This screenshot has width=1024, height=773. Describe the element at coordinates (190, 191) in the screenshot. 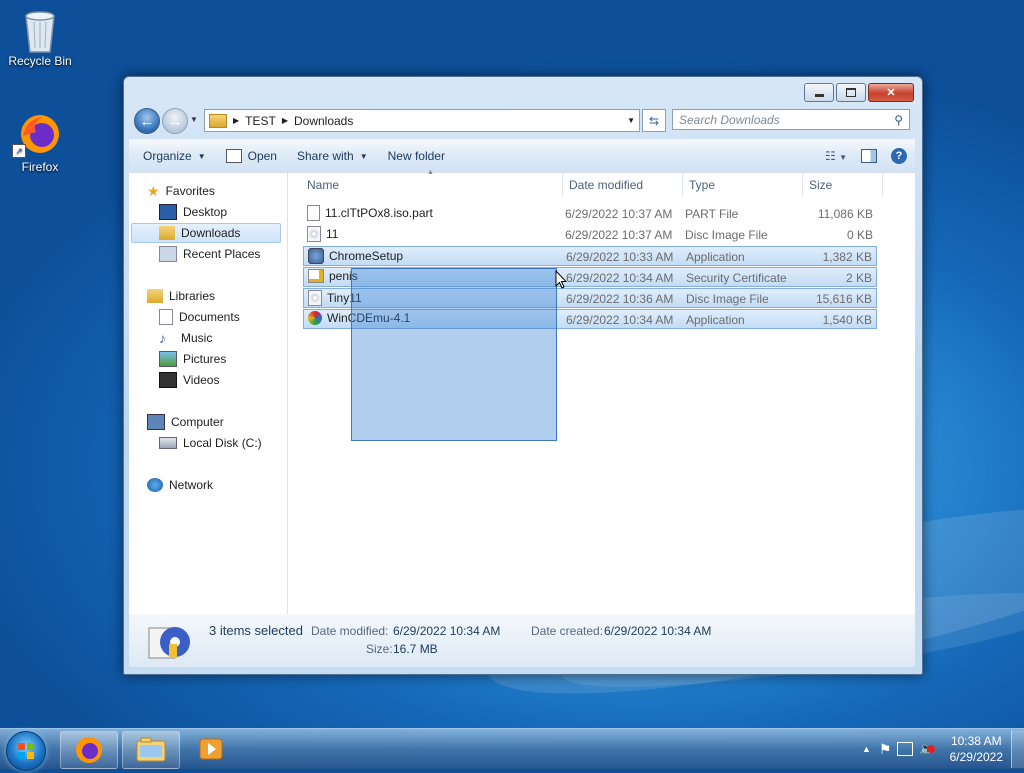

I see `nav-label: Favorites` at that location.